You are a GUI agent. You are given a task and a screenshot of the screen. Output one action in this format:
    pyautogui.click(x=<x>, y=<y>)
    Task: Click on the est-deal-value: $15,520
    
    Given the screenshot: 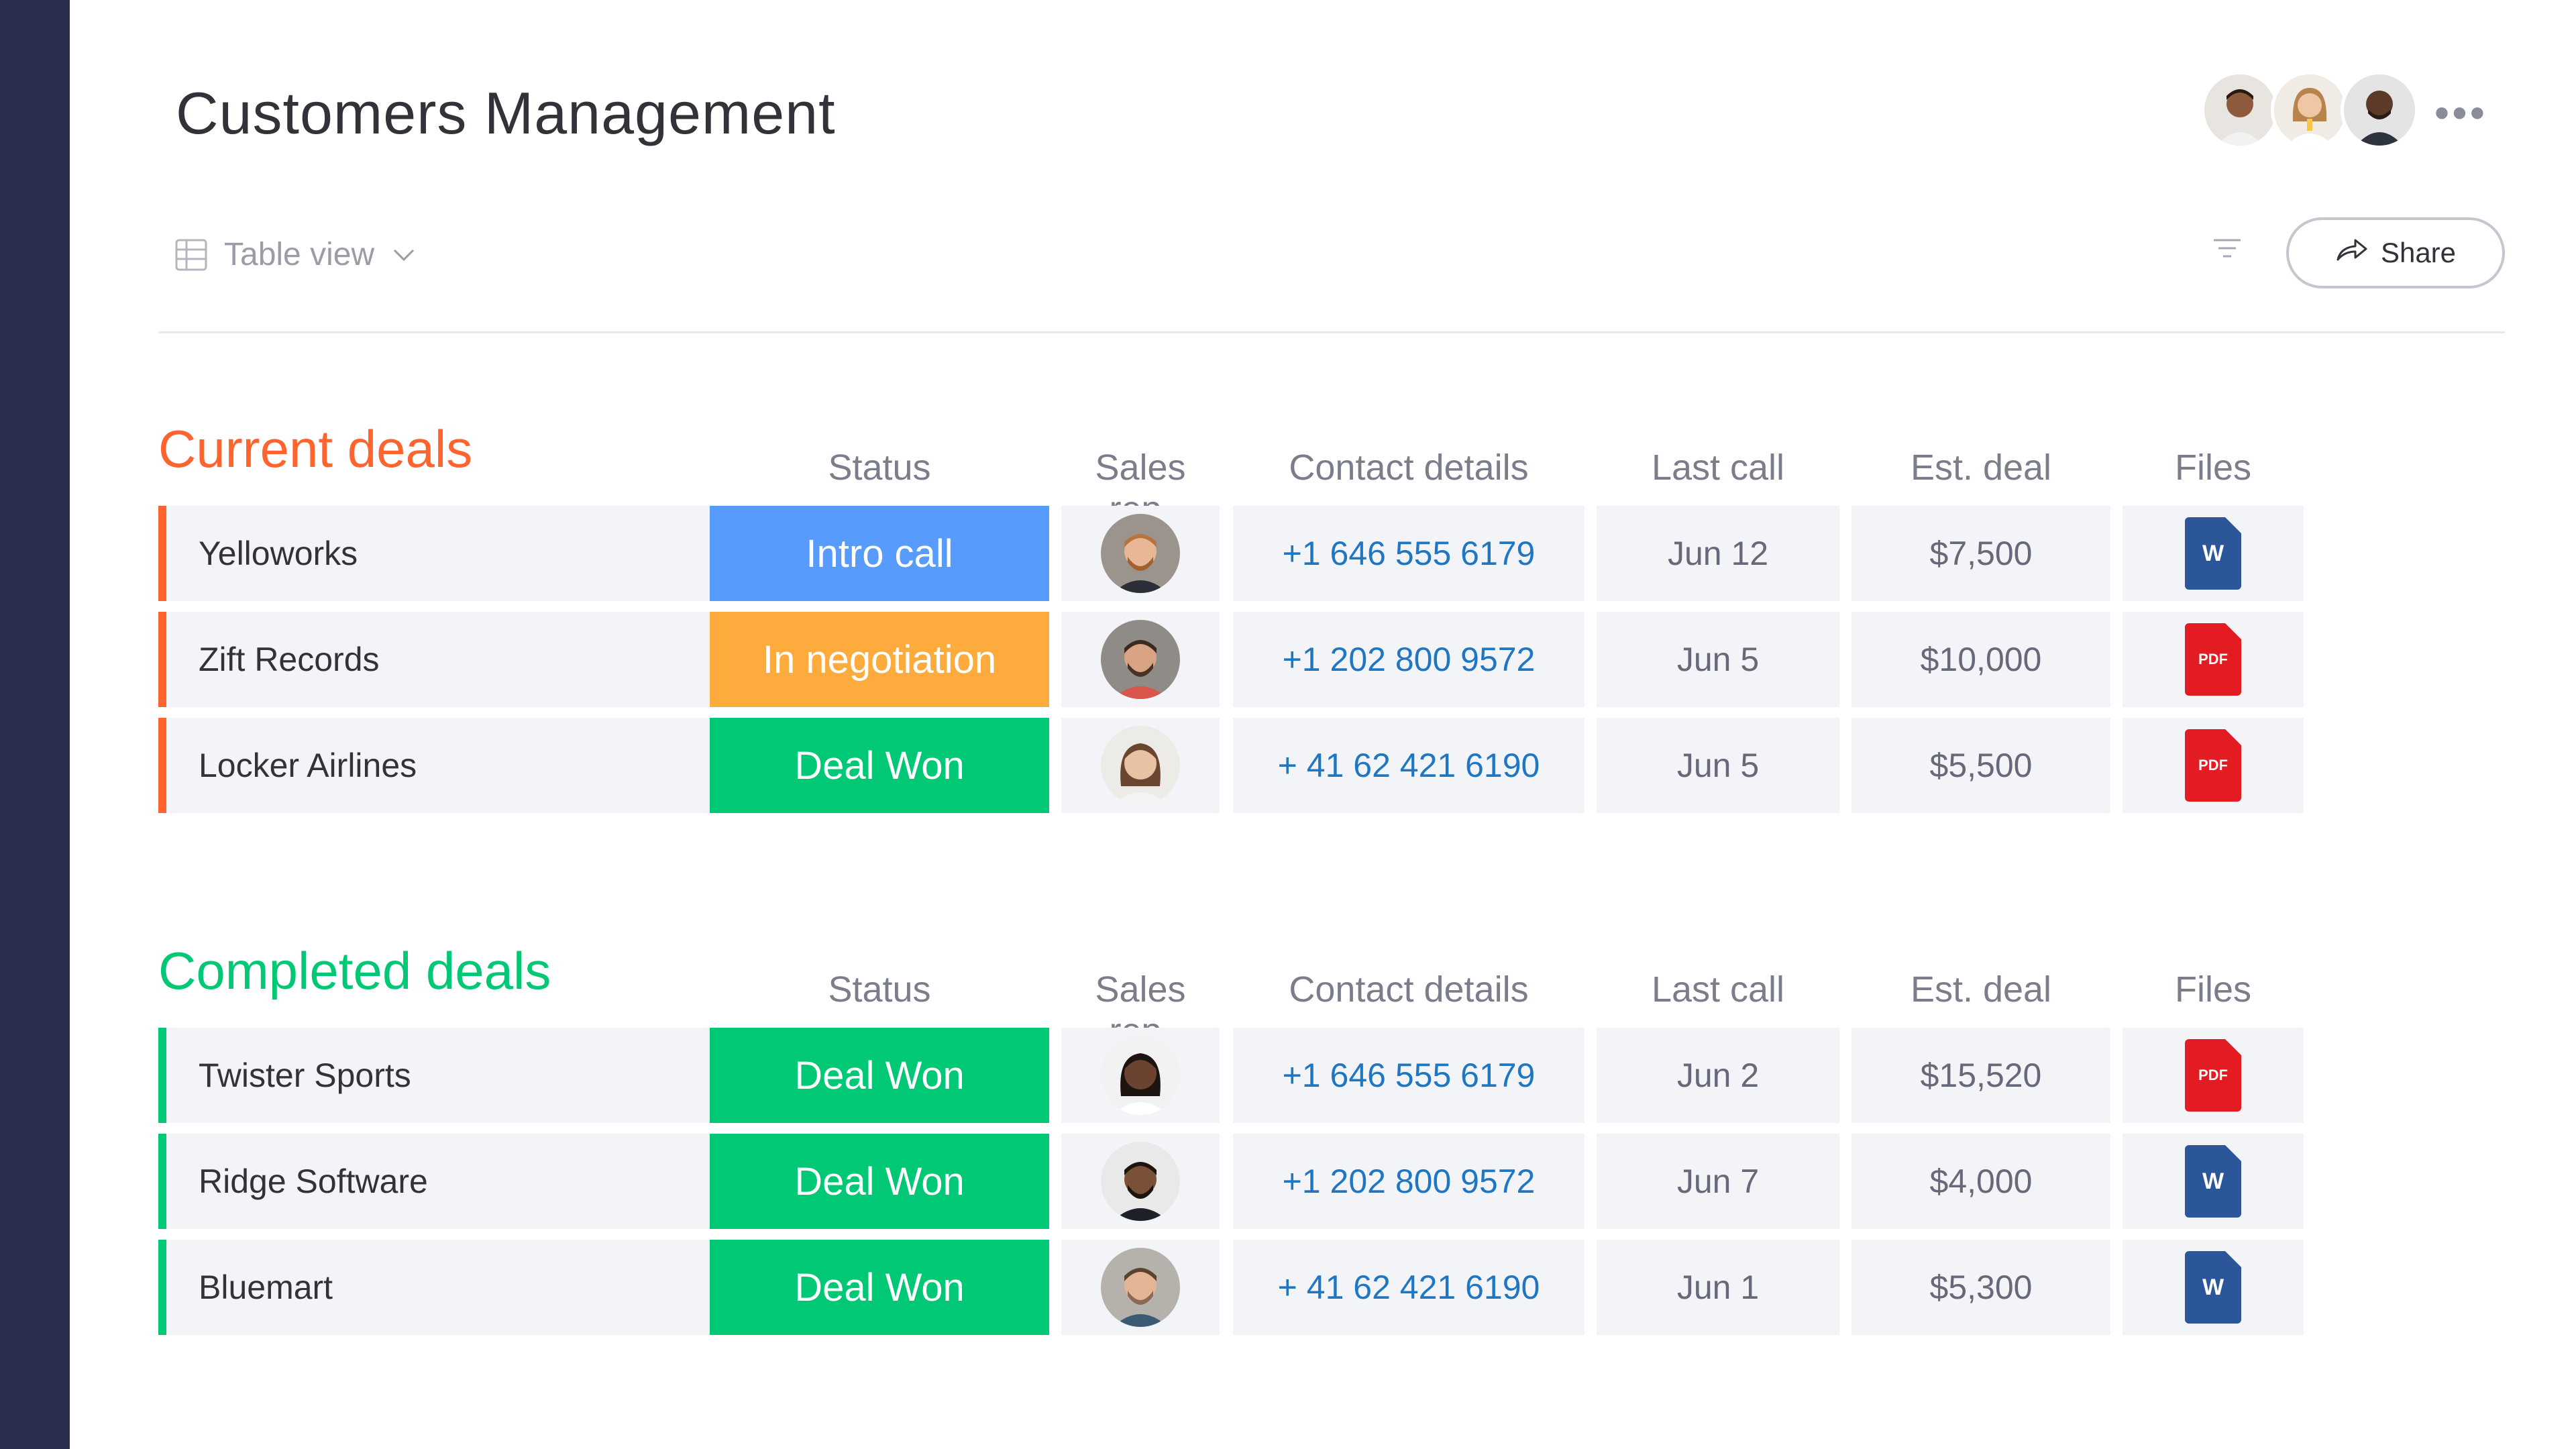 What is the action you would take?
    pyautogui.click(x=1980, y=1075)
    